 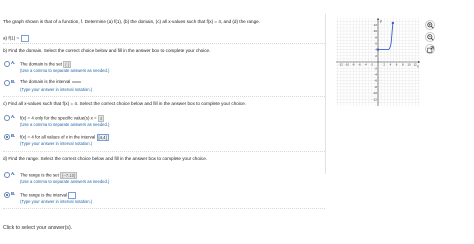 I want to click on zoom-out-icon, so click(x=430, y=37).